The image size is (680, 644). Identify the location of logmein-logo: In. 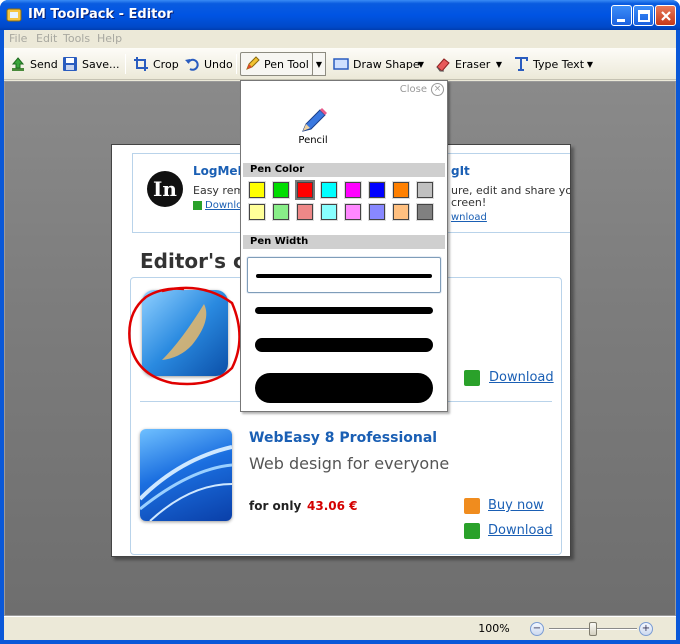
(165, 189).